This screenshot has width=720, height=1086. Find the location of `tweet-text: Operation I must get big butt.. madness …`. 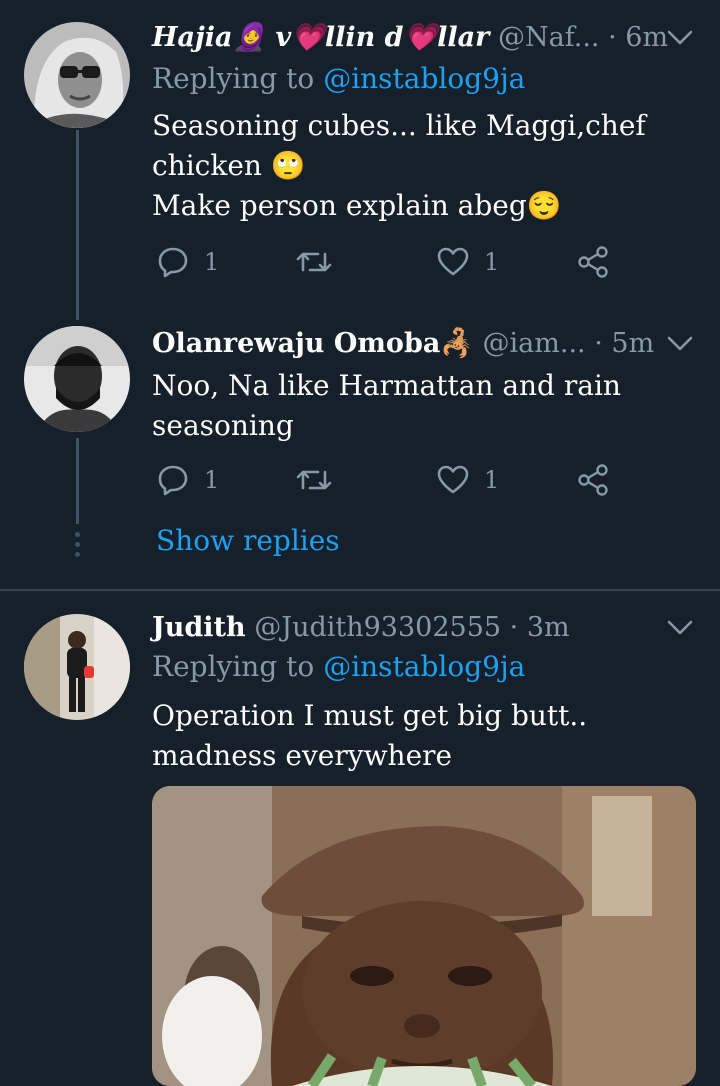

tweet-text: Operation I must get big butt.. madness … is located at coordinates (421, 736).